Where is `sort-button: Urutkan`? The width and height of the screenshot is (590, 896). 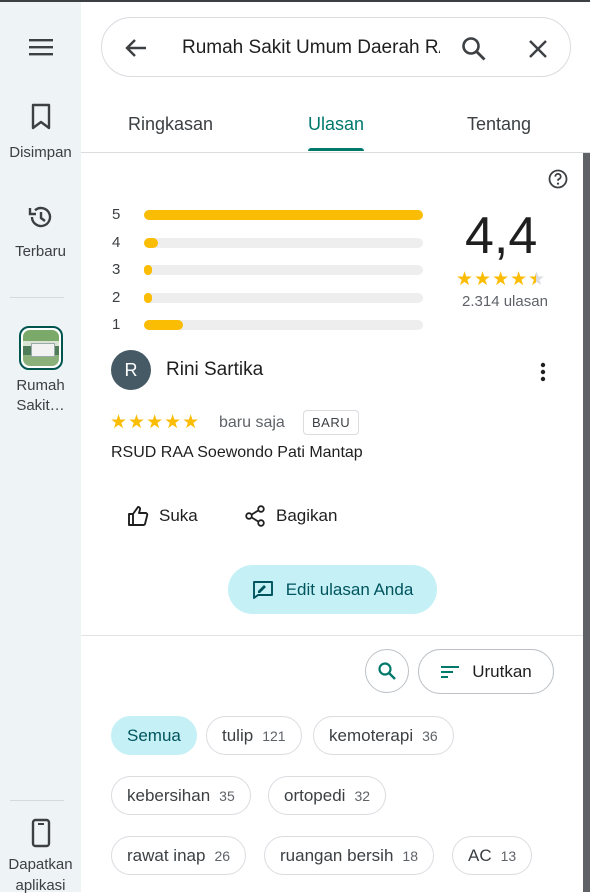
sort-button: Urutkan is located at coordinates (486, 671).